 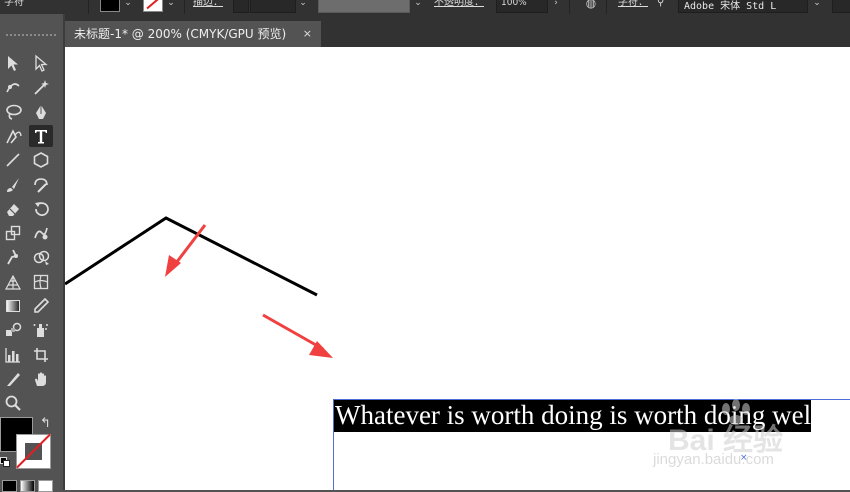 What do you see at coordinates (457, 30) in the screenshot?
I see `tab-bar: 未标题-1* @ 200% (CMYK/GPU 预览) ×` at bounding box center [457, 30].